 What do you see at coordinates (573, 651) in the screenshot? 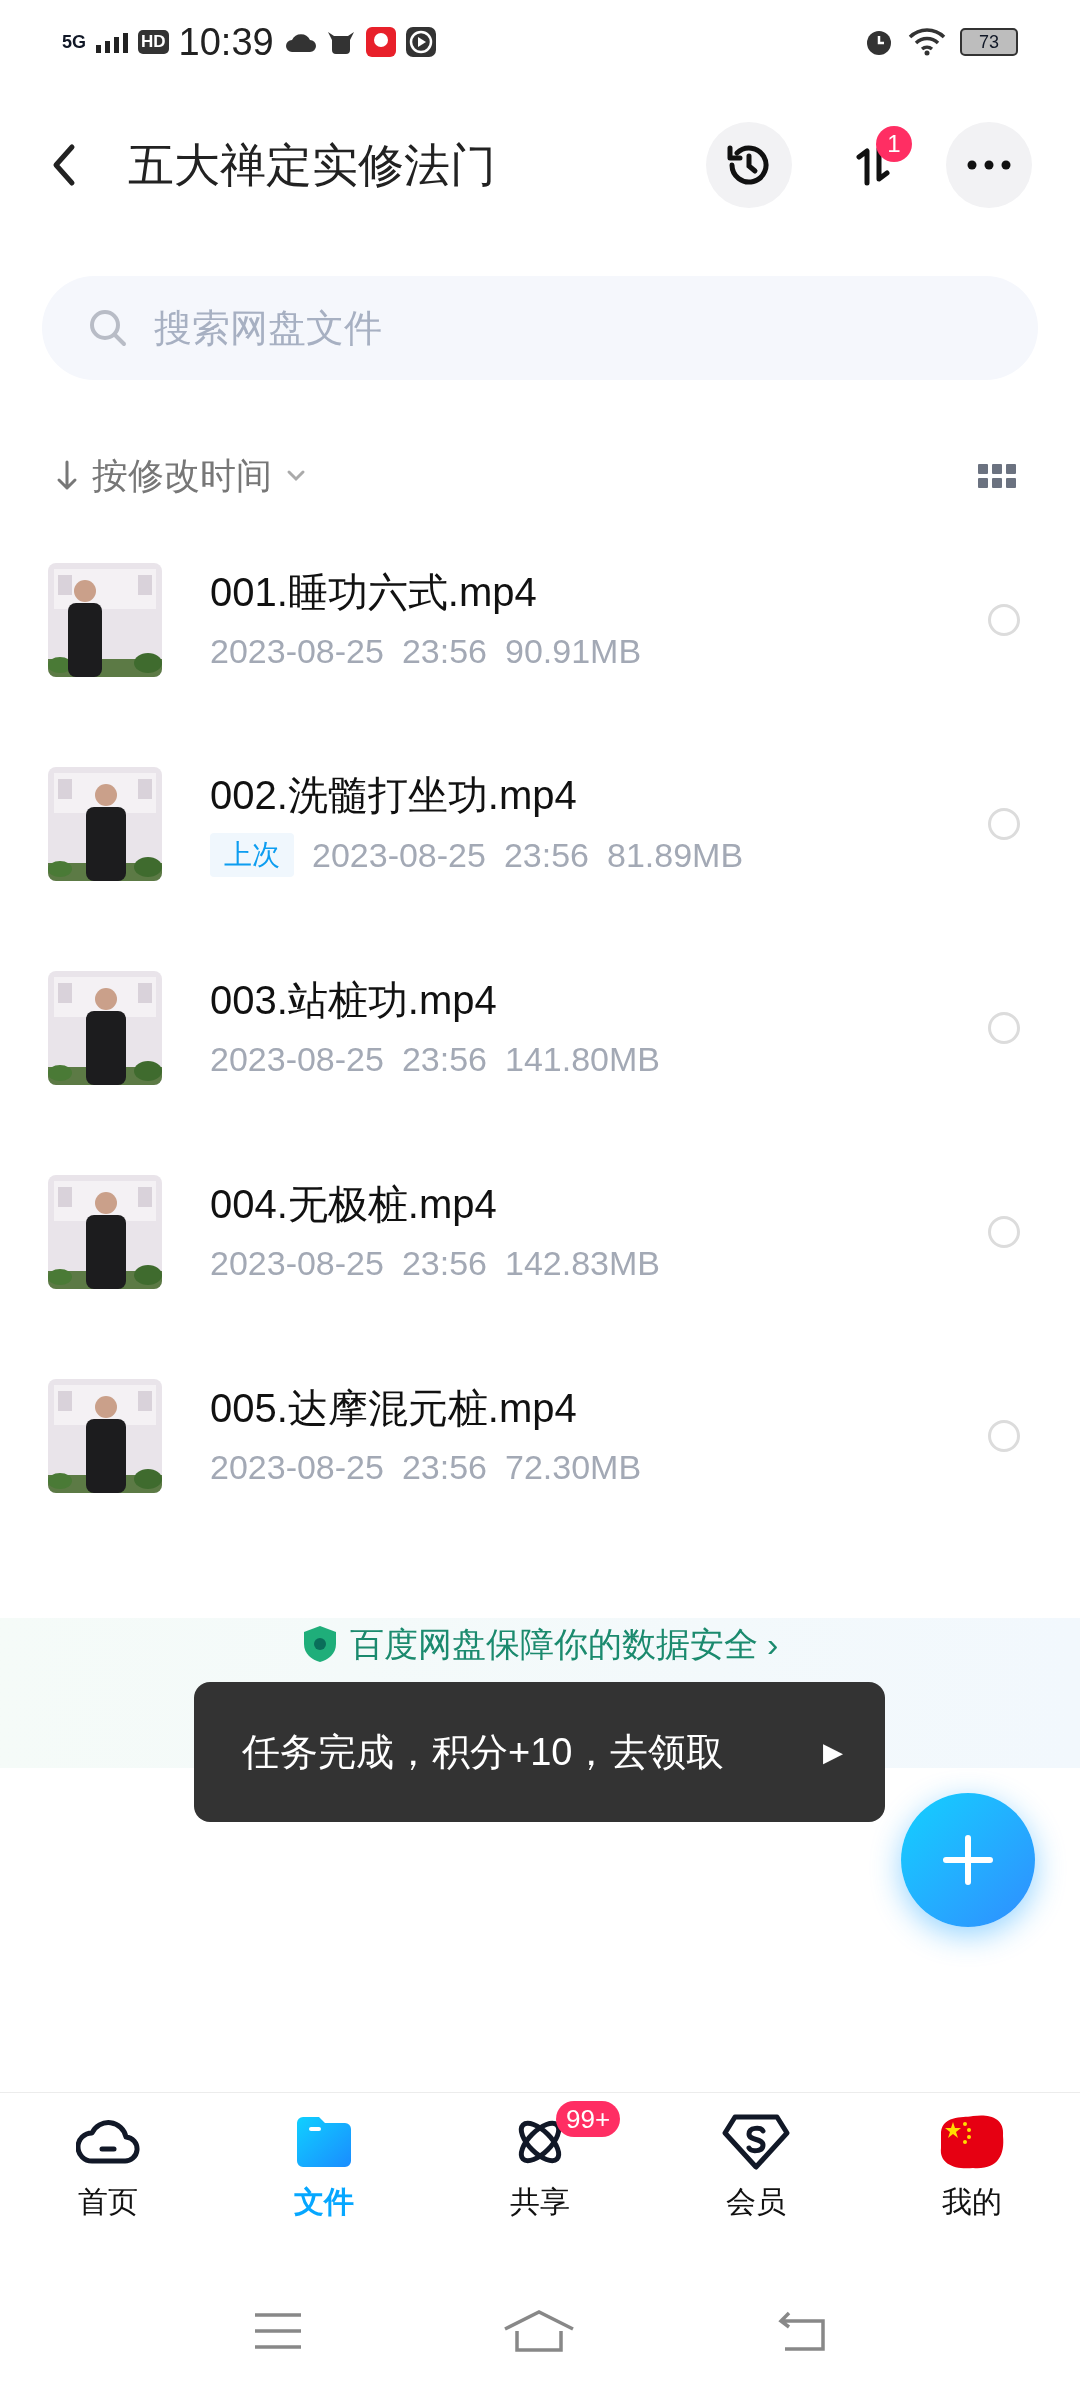
I see `file-size: 90.91MB` at bounding box center [573, 651].